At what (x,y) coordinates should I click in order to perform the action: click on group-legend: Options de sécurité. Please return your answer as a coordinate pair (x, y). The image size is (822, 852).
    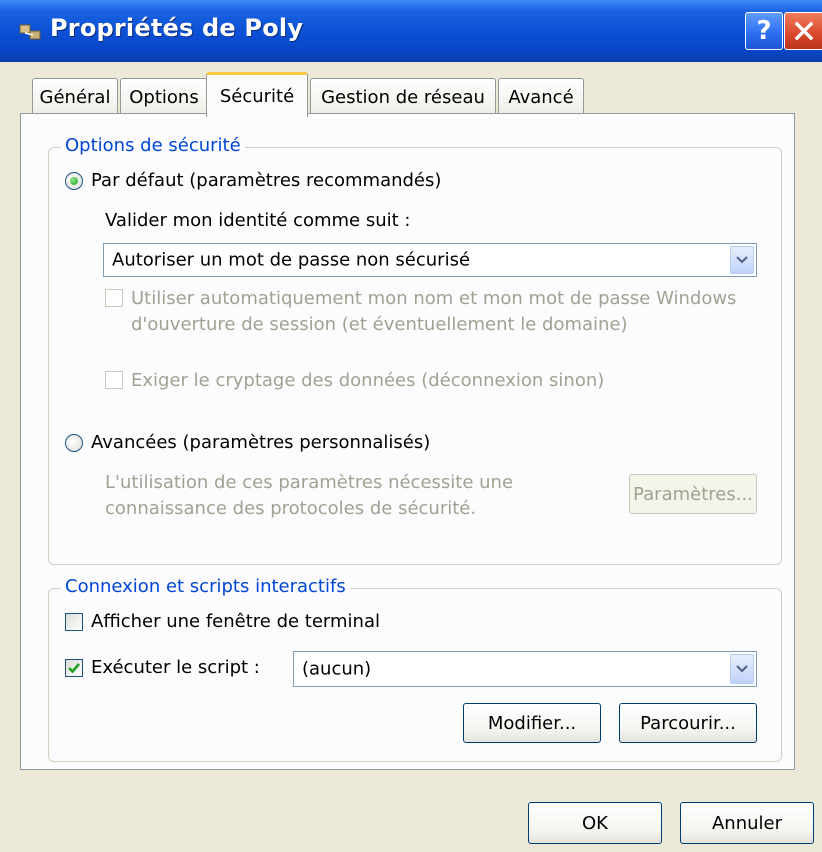
    Looking at the image, I should click on (153, 145).